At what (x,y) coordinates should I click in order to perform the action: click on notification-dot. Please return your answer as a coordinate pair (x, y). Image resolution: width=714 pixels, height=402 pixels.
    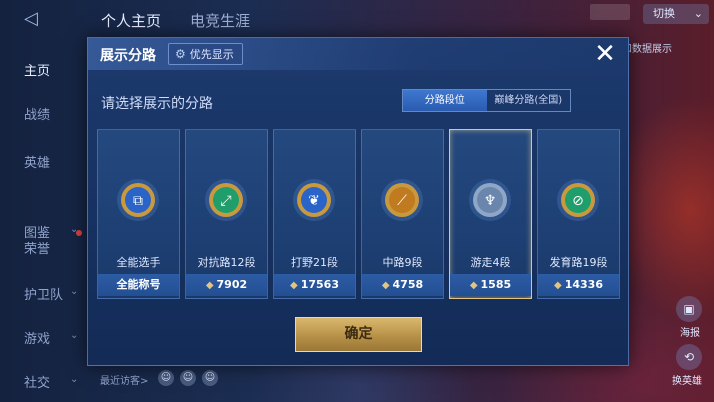
    Looking at the image, I should click on (79, 233).